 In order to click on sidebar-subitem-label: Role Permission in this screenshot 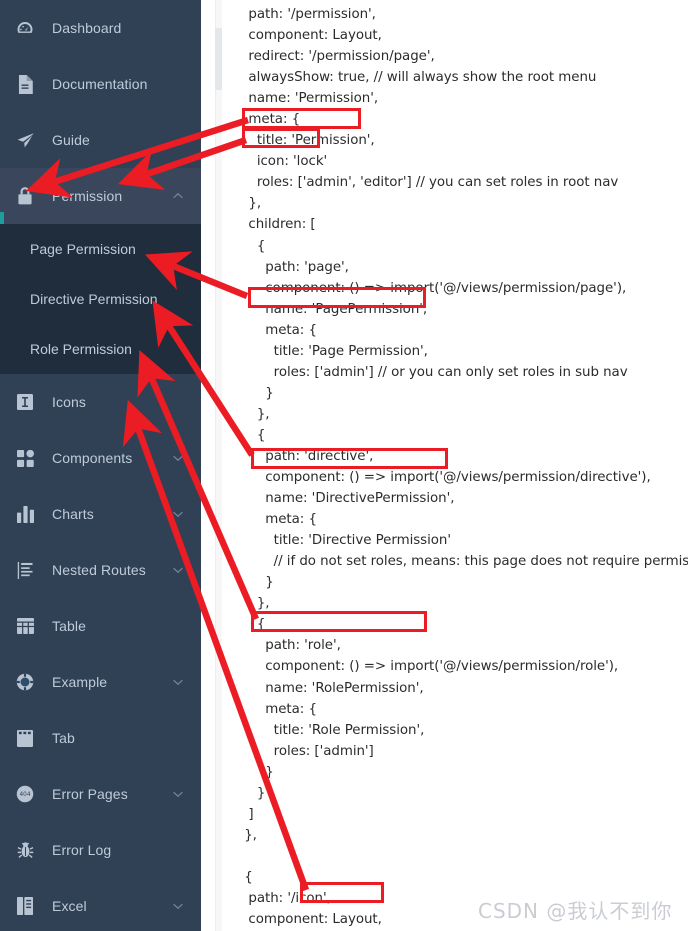, I will do `click(81, 349)`.